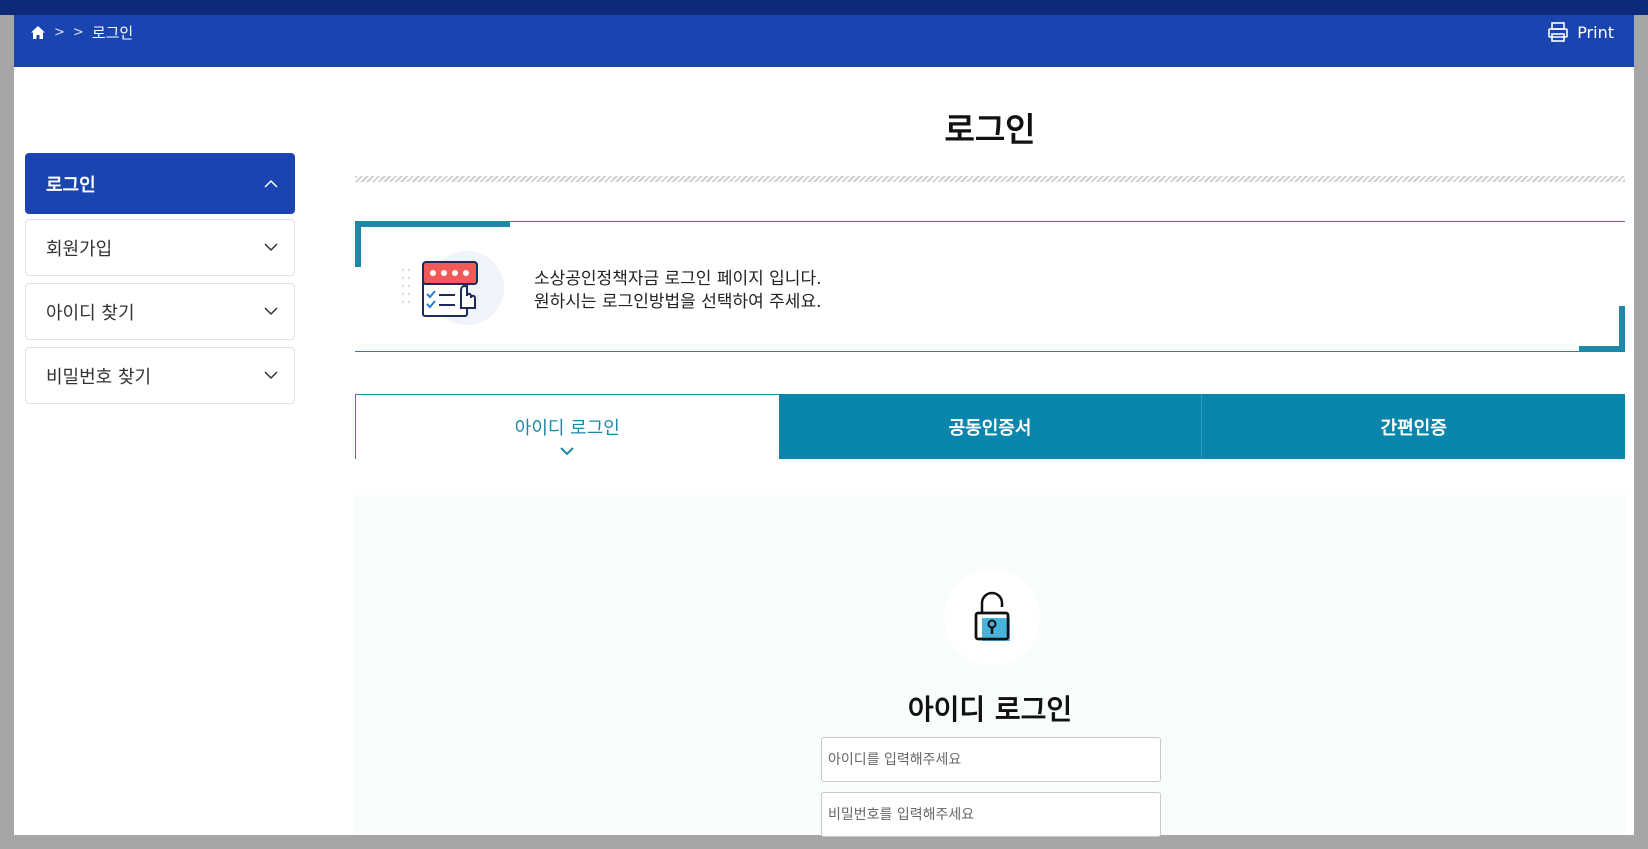 This screenshot has height=849, width=1648. Describe the element at coordinates (79, 249) in the screenshot. I see `sidebar-item-label: 회원가입` at that location.